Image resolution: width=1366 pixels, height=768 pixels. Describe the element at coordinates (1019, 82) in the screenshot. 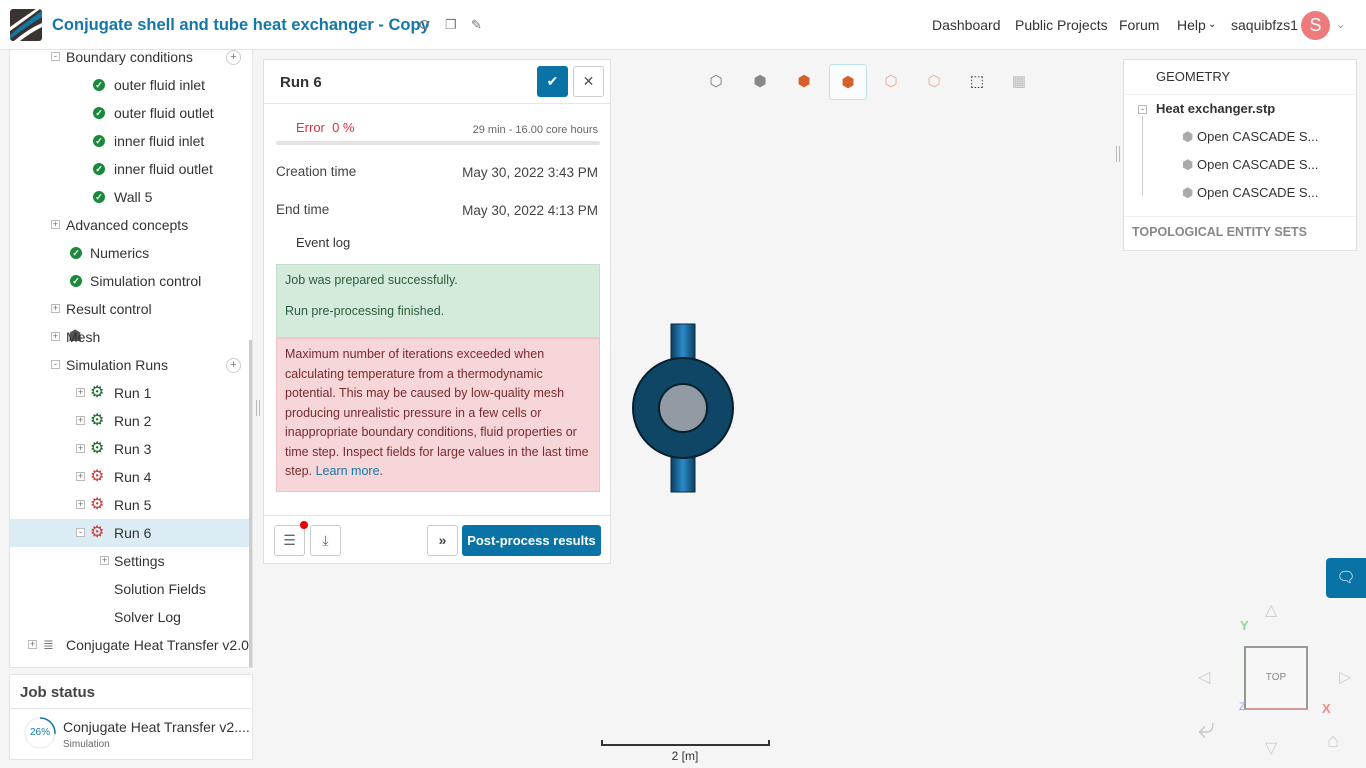

I see `mesh-view-icon: ▦` at that location.